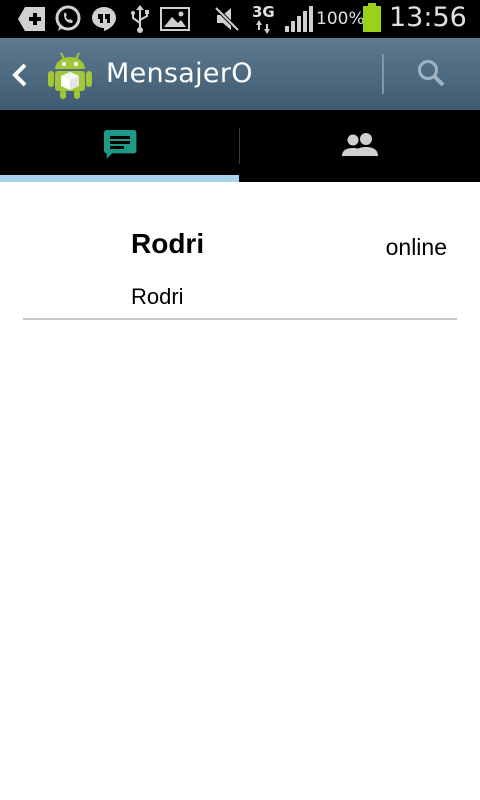  What do you see at coordinates (175, 19) in the screenshot?
I see `gallery-icon` at bounding box center [175, 19].